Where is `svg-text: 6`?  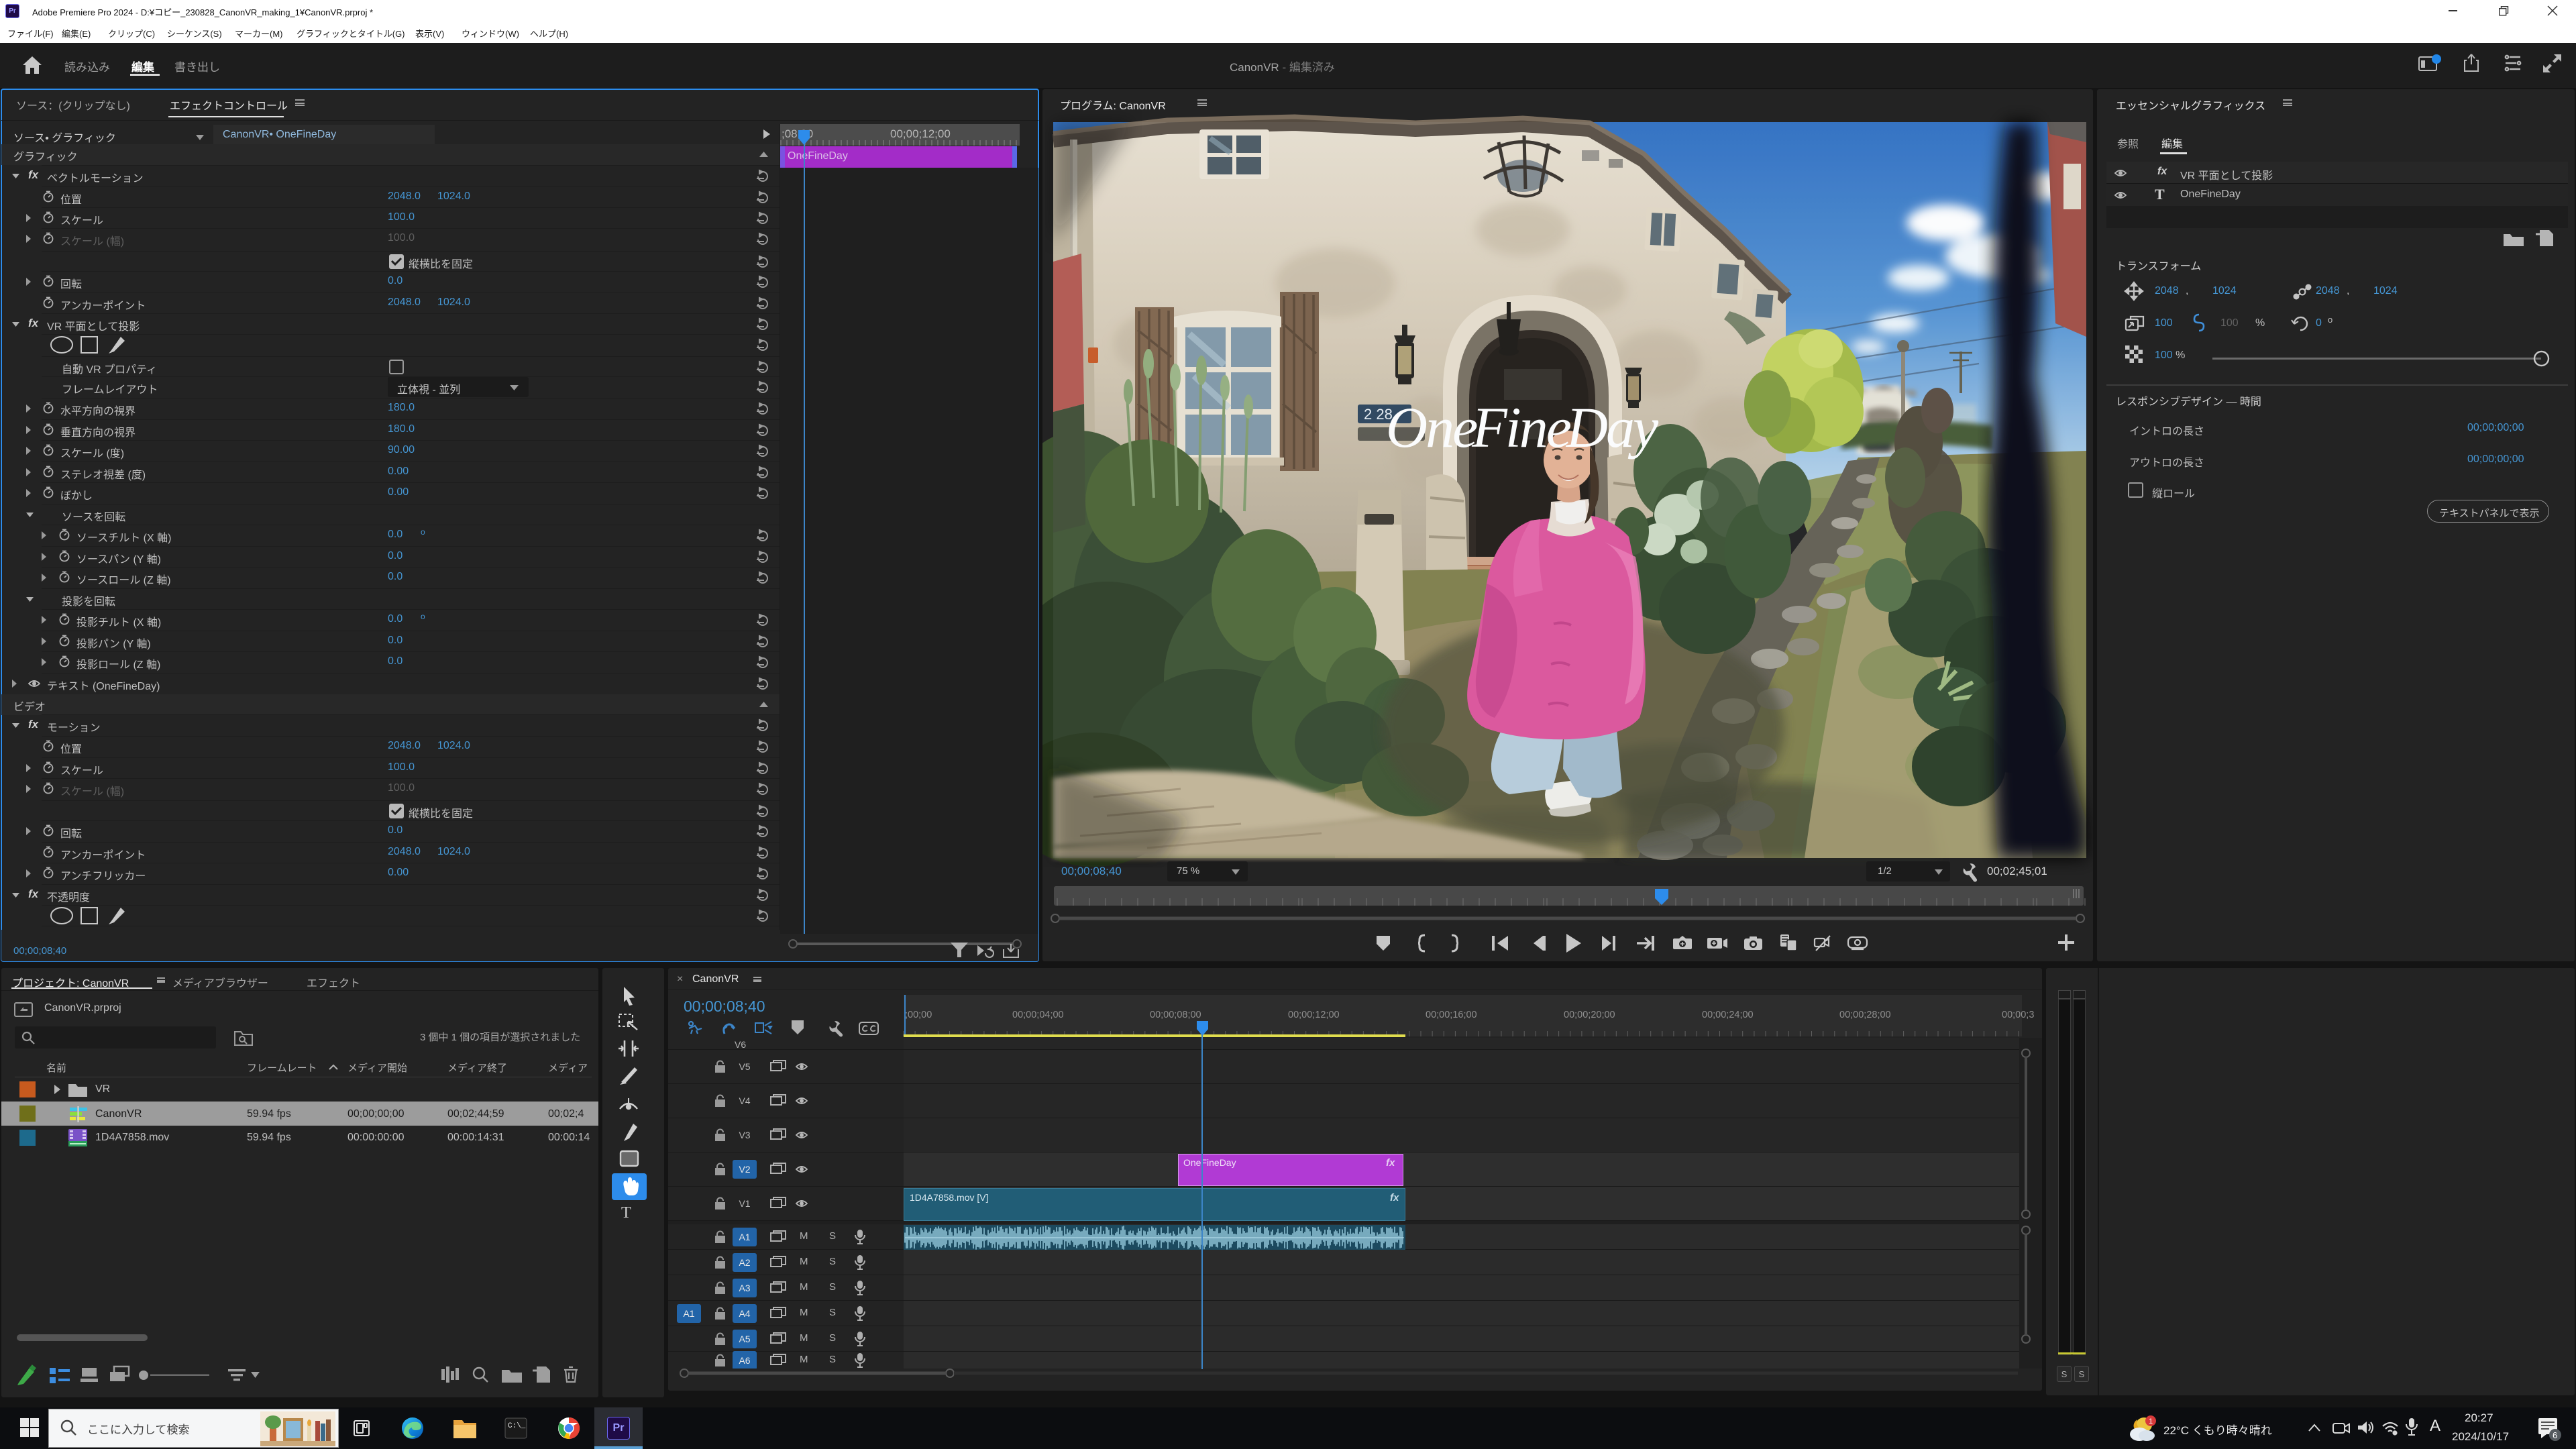 svg-text: 6 is located at coordinates (2555, 1435).